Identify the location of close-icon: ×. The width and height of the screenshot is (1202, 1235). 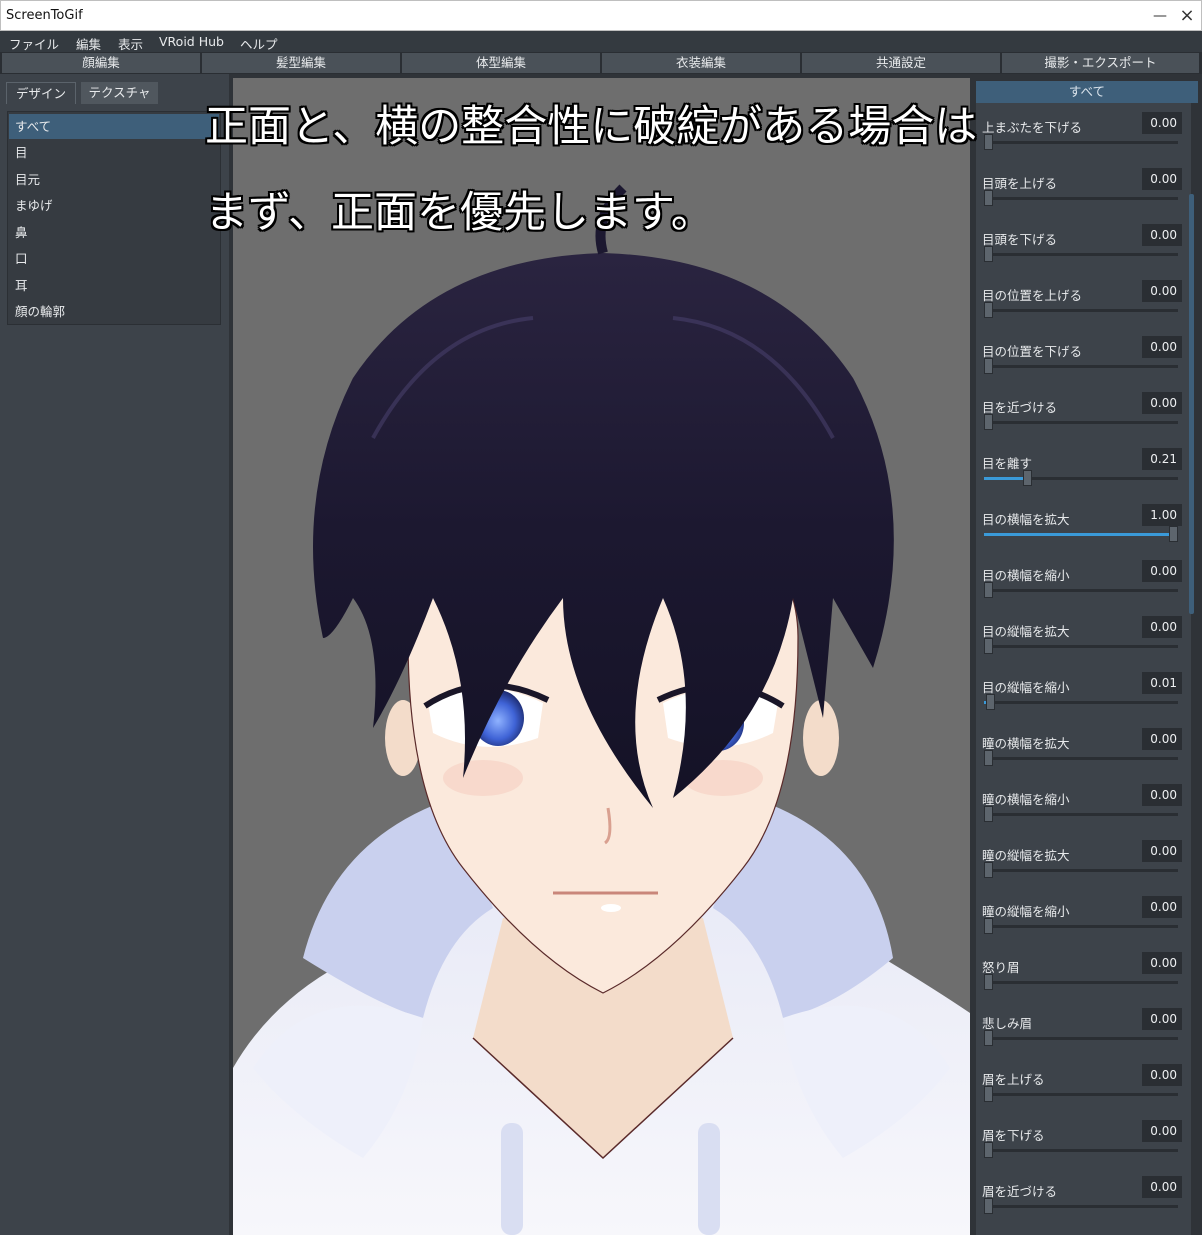
(1187, 16).